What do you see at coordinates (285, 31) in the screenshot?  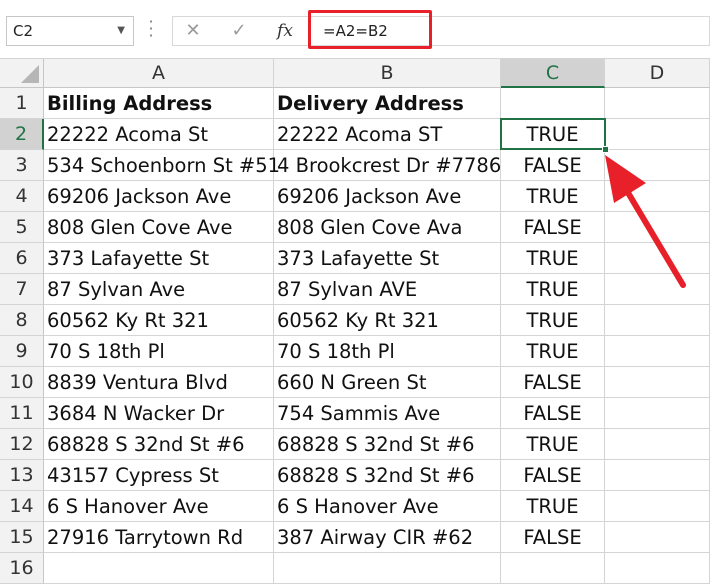 I see `insert-function-icon: fx` at bounding box center [285, 31].